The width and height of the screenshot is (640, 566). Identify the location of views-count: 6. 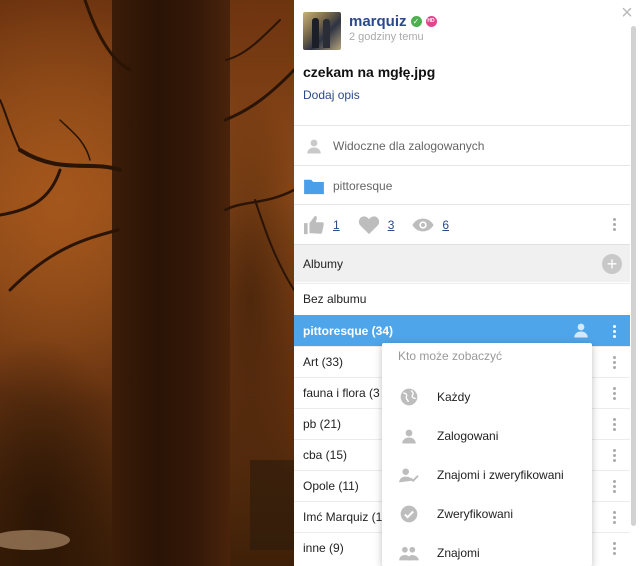
(445, 225).